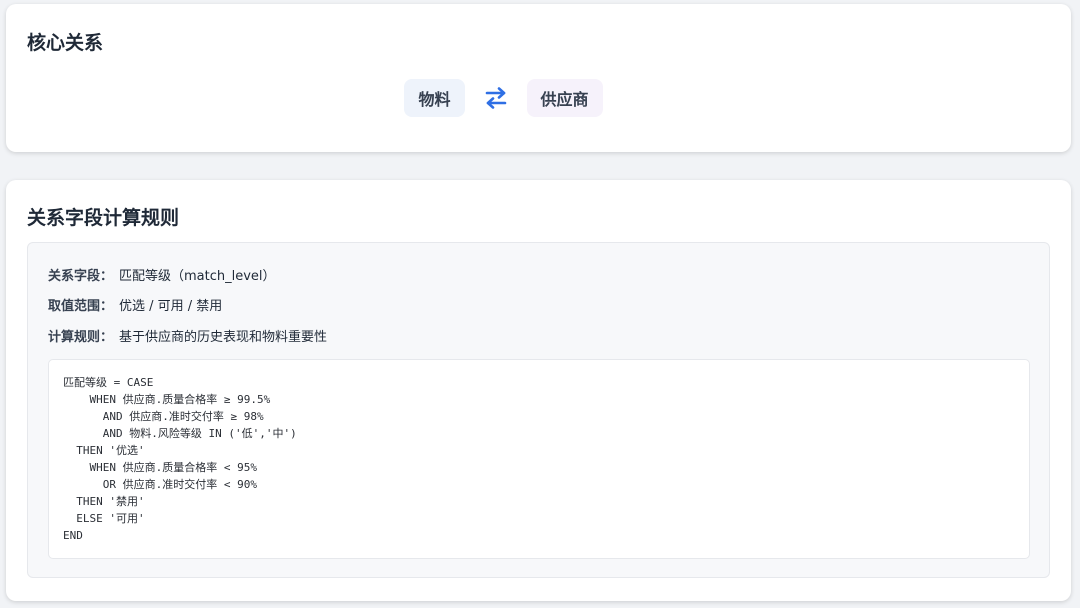  I want to click on entity-supplier: 供应商, so click(564, 98).